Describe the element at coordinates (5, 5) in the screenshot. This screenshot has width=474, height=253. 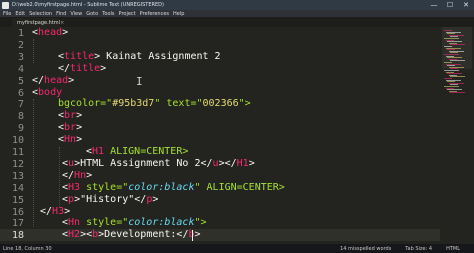
I see `sublime-app-icon` at that location.